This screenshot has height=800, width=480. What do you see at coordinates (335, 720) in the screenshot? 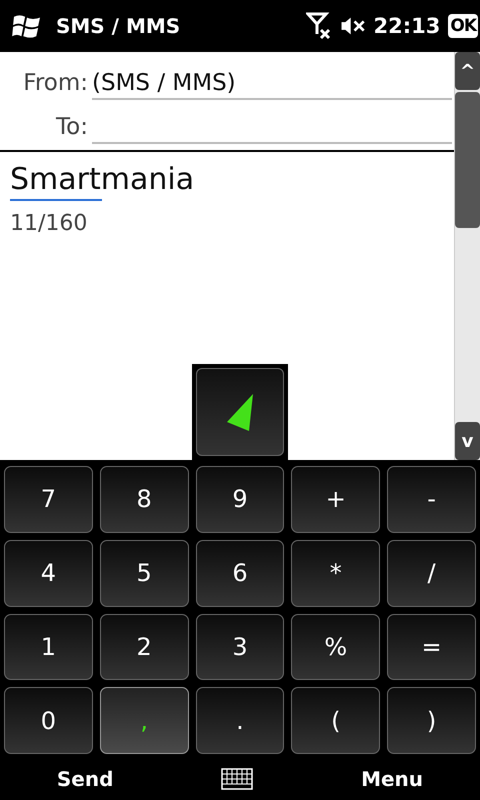
I see `keypad-key: (` at bounding box center [335, 720].